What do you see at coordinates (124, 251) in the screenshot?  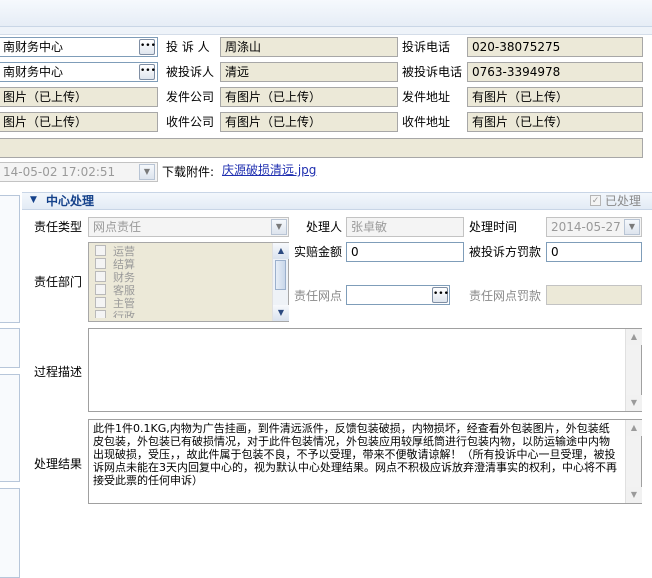 I see `dept-item-label: 运营` at bounding box center [124, 251].